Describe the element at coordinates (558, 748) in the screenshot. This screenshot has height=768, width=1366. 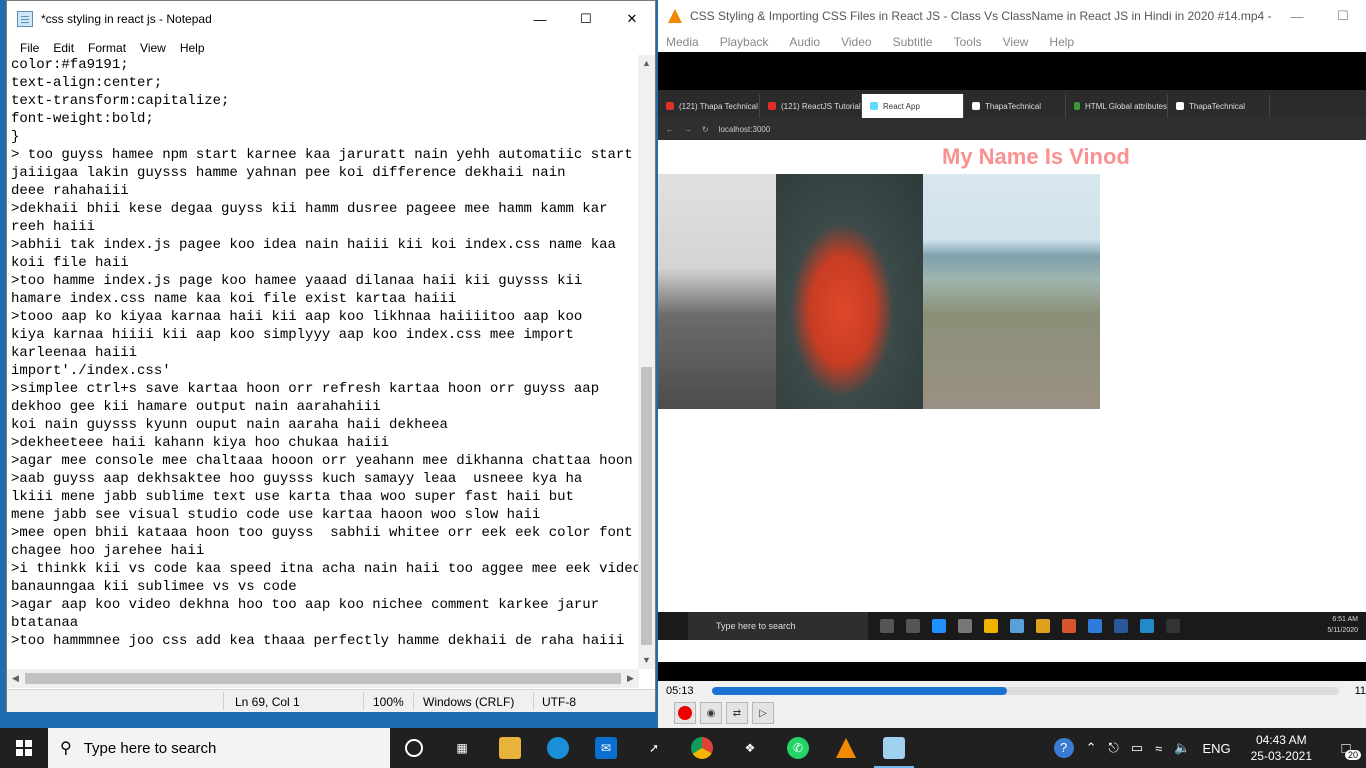
I see `edge-button` at that location.